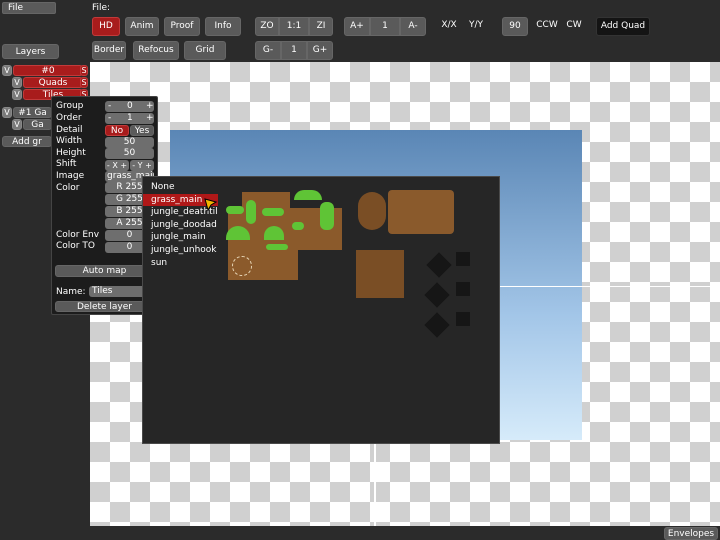  I want to click on color-env-label: Color Env, so click(78, 235).